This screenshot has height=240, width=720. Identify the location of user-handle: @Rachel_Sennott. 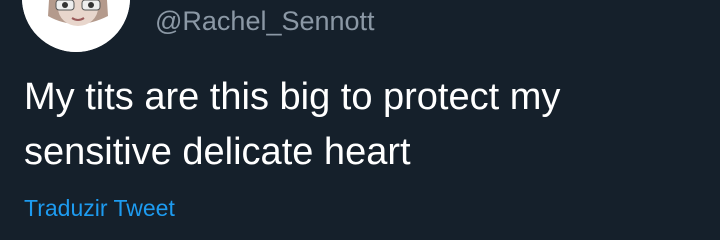
(265, 21).